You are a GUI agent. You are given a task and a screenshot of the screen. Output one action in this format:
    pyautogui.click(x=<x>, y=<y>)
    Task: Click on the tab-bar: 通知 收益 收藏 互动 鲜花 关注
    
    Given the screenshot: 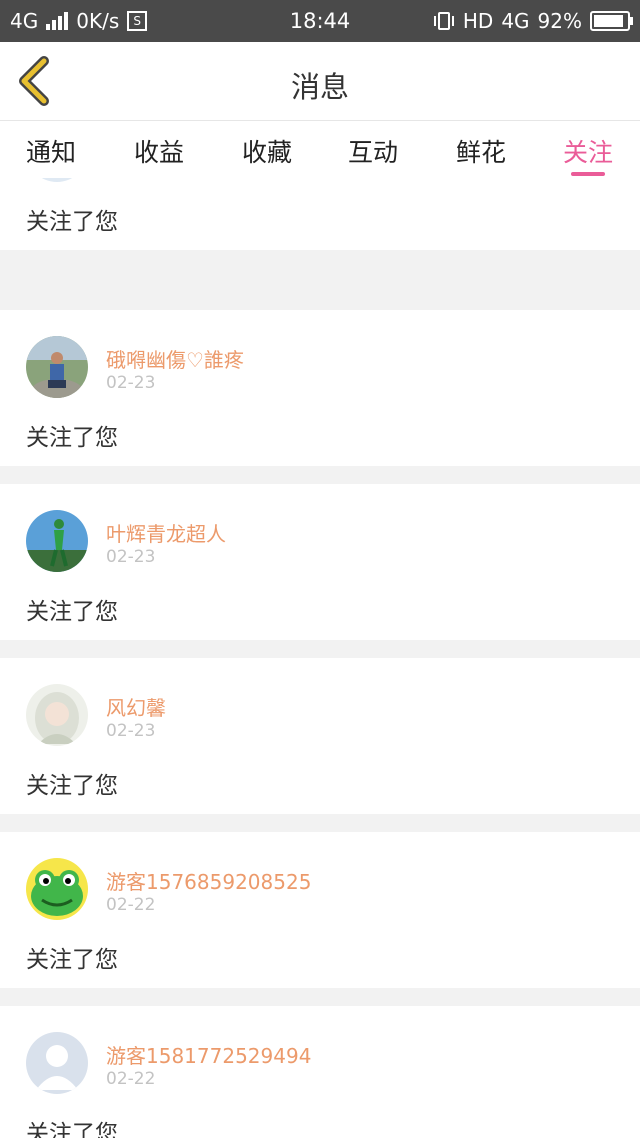 What is the action you would take?
    pyautogui.click(x=320, y=149)
    